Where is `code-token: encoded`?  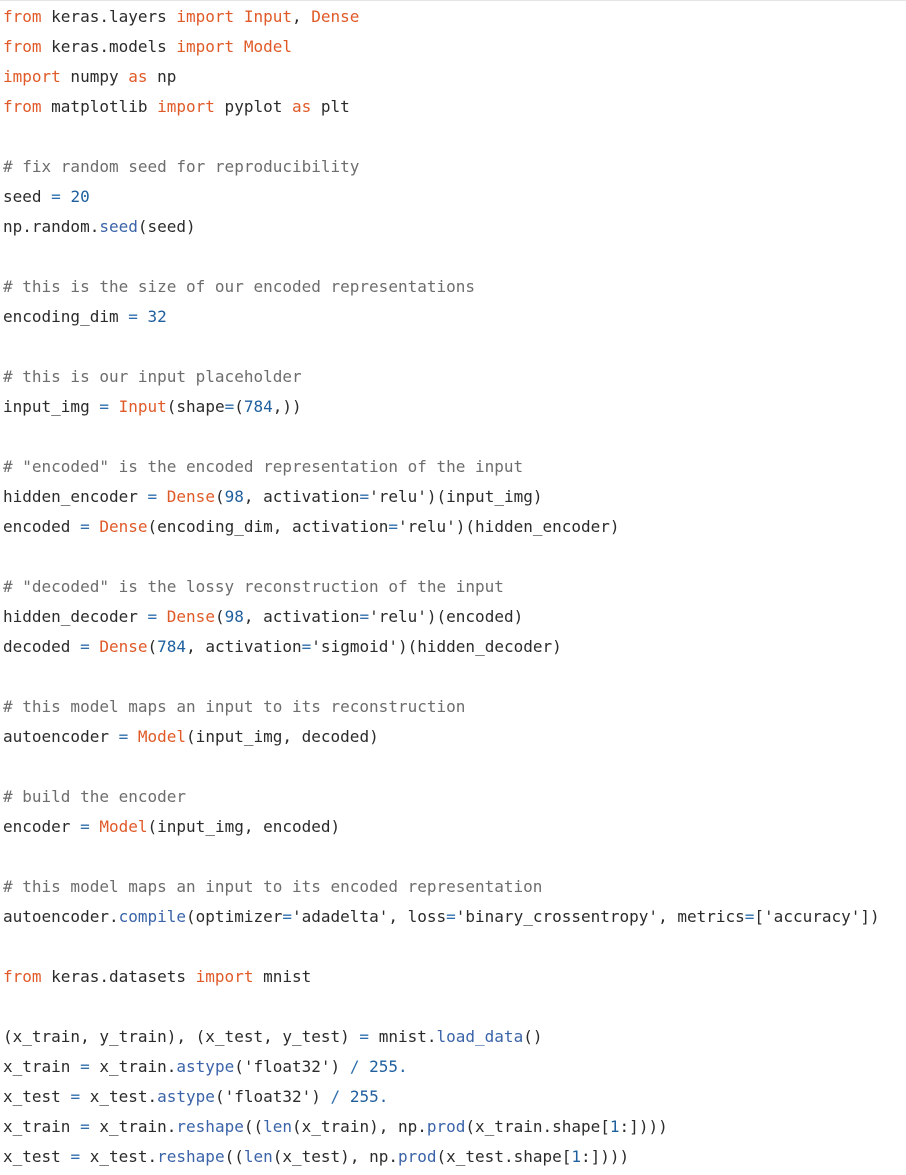 code-token: encoded is located at coordinates (42, 526).